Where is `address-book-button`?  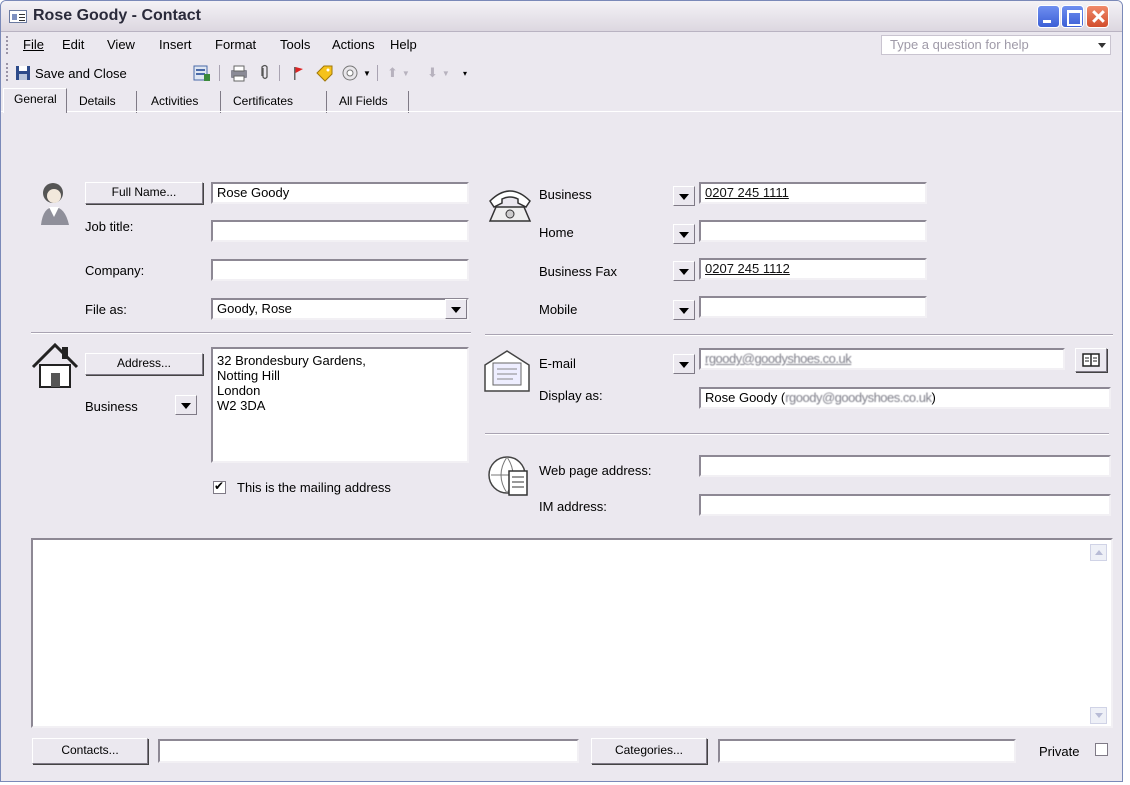
address-book-button is located at coordinates (1091, 360).